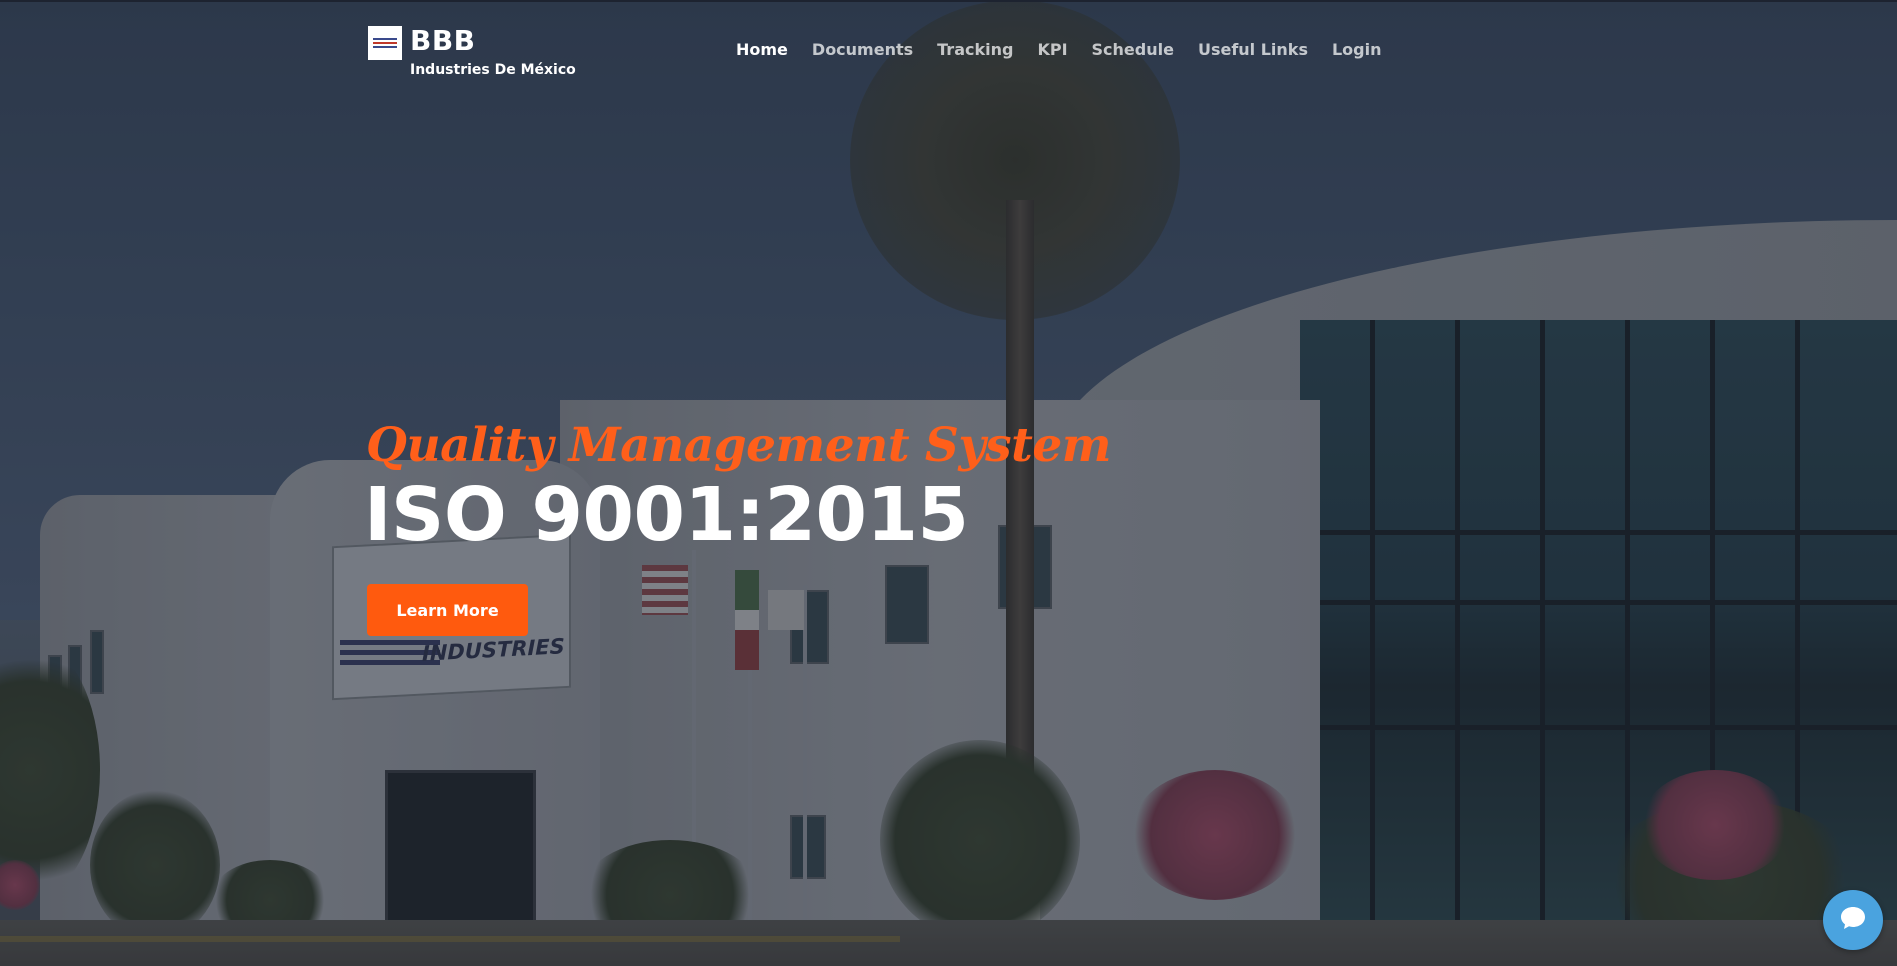  I want to click on bbb-logo-icon, so click(385, 43).